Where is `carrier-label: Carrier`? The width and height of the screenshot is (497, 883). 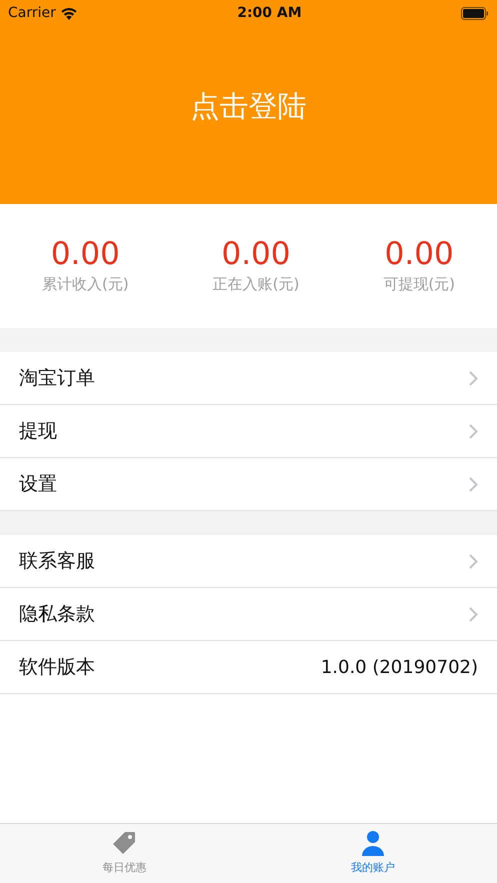
carrier-label: Carrier is located at coordinates (32, 13).